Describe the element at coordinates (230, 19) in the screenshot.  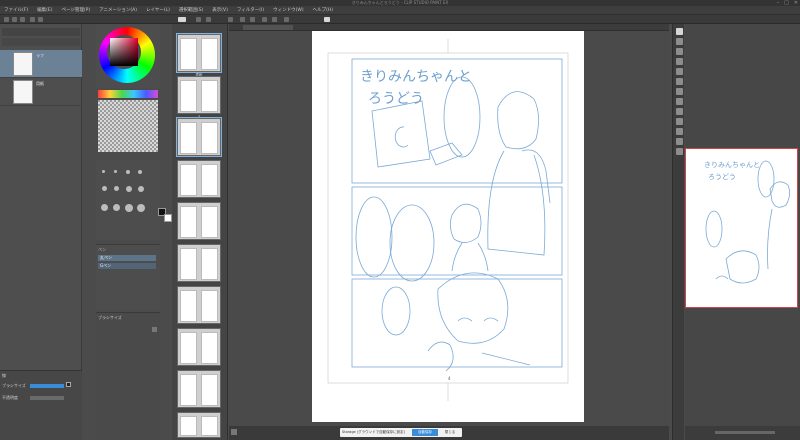
I see `ruler-icon` at that location.